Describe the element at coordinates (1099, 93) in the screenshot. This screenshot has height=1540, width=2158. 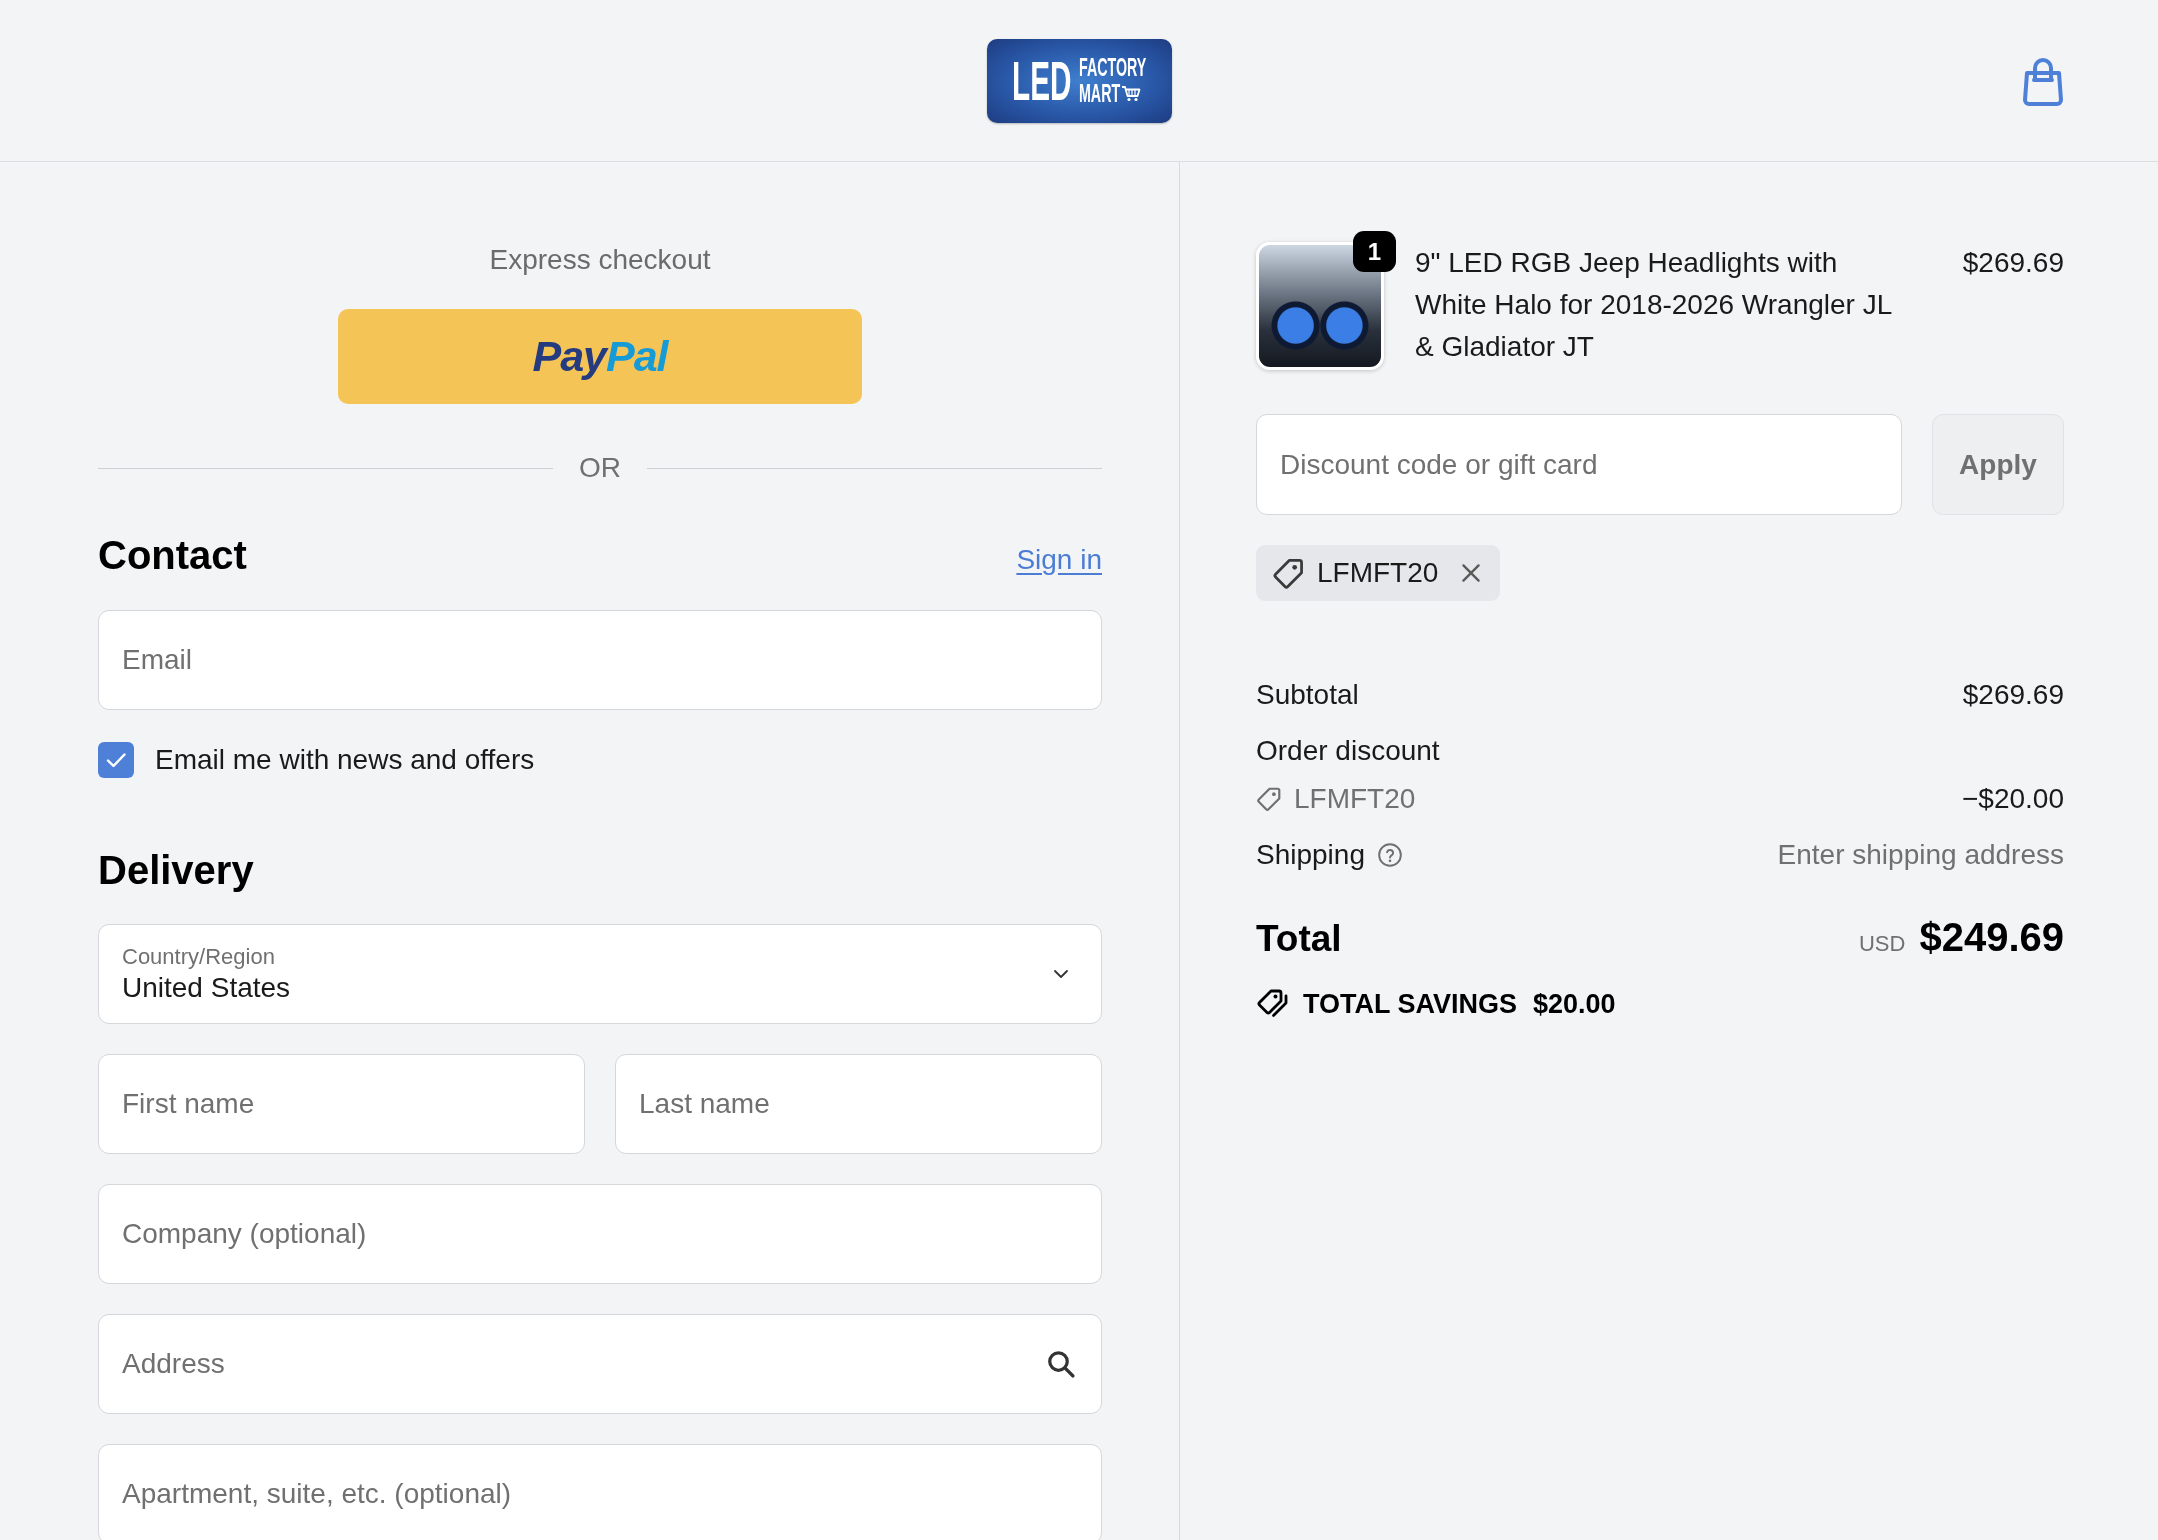
I see `logo-text: MART` at that location.